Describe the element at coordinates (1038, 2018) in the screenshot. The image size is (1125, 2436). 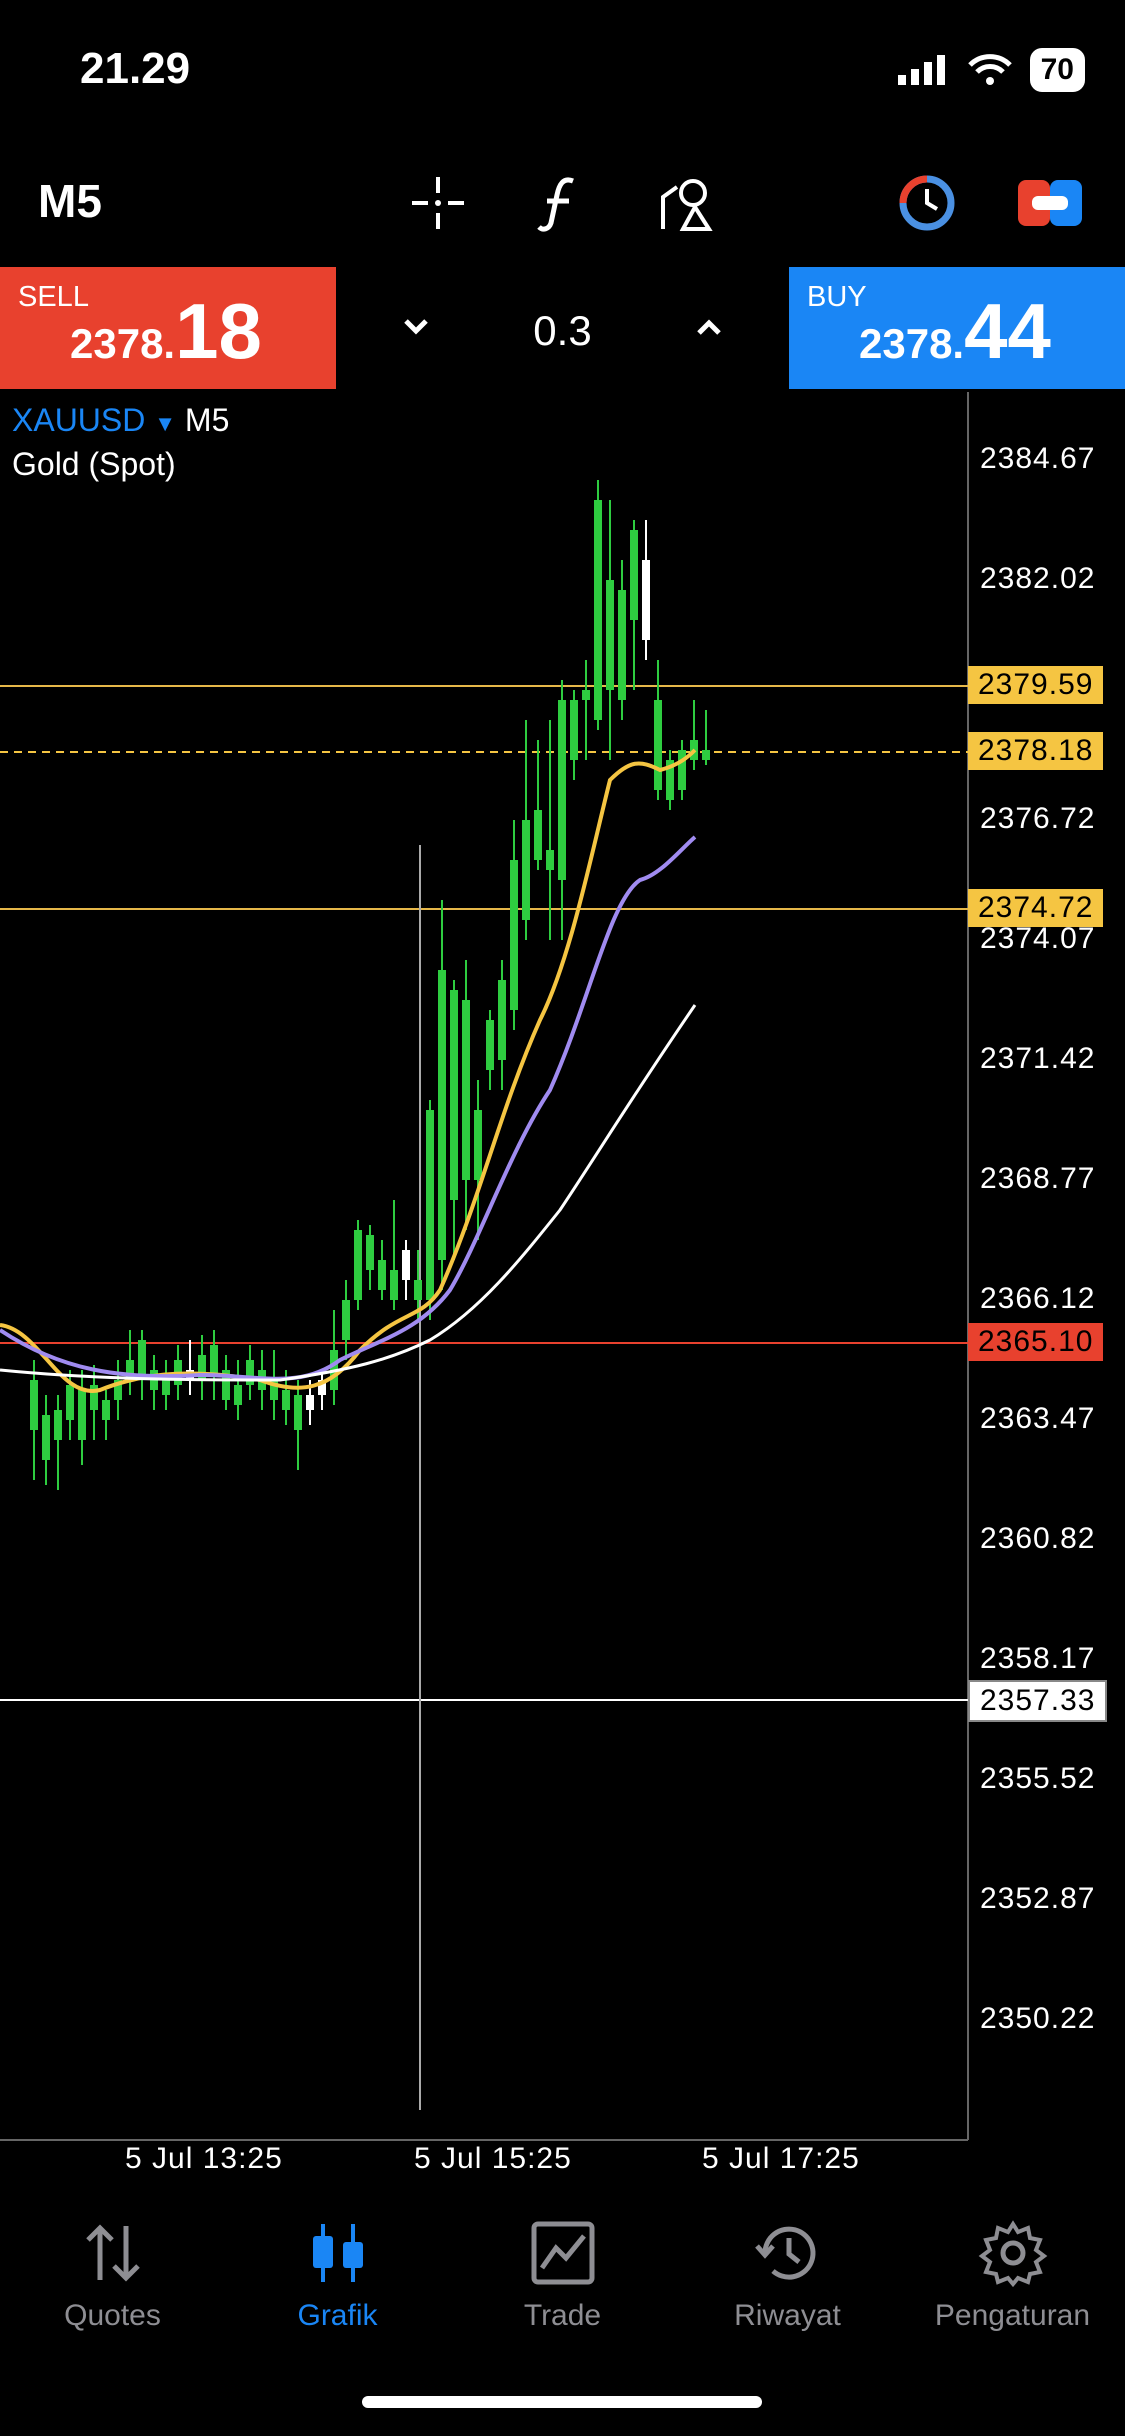
I see `price-tick-label: 2350.22` at that location.